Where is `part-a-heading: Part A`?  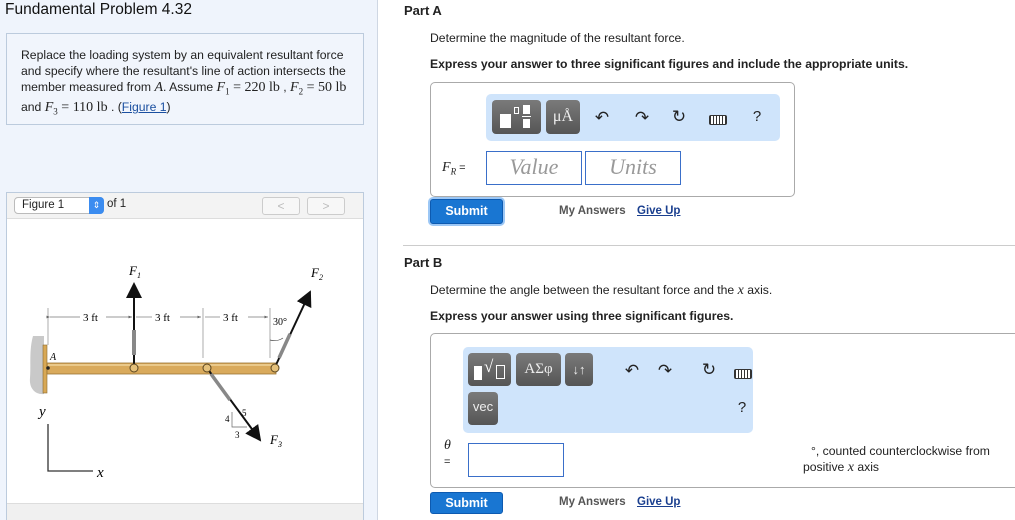
part-a-heading: Part A is located at coordinates (423, 10).